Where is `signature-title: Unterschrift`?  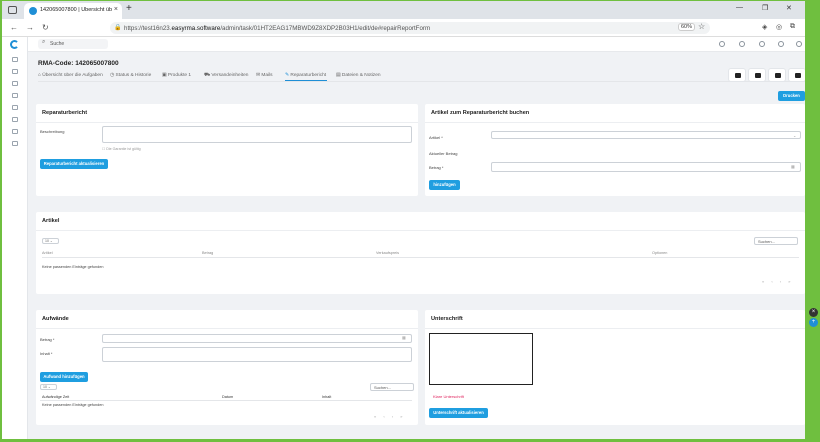 signature-title: Unterschrift is located at coordinates (447, 319).